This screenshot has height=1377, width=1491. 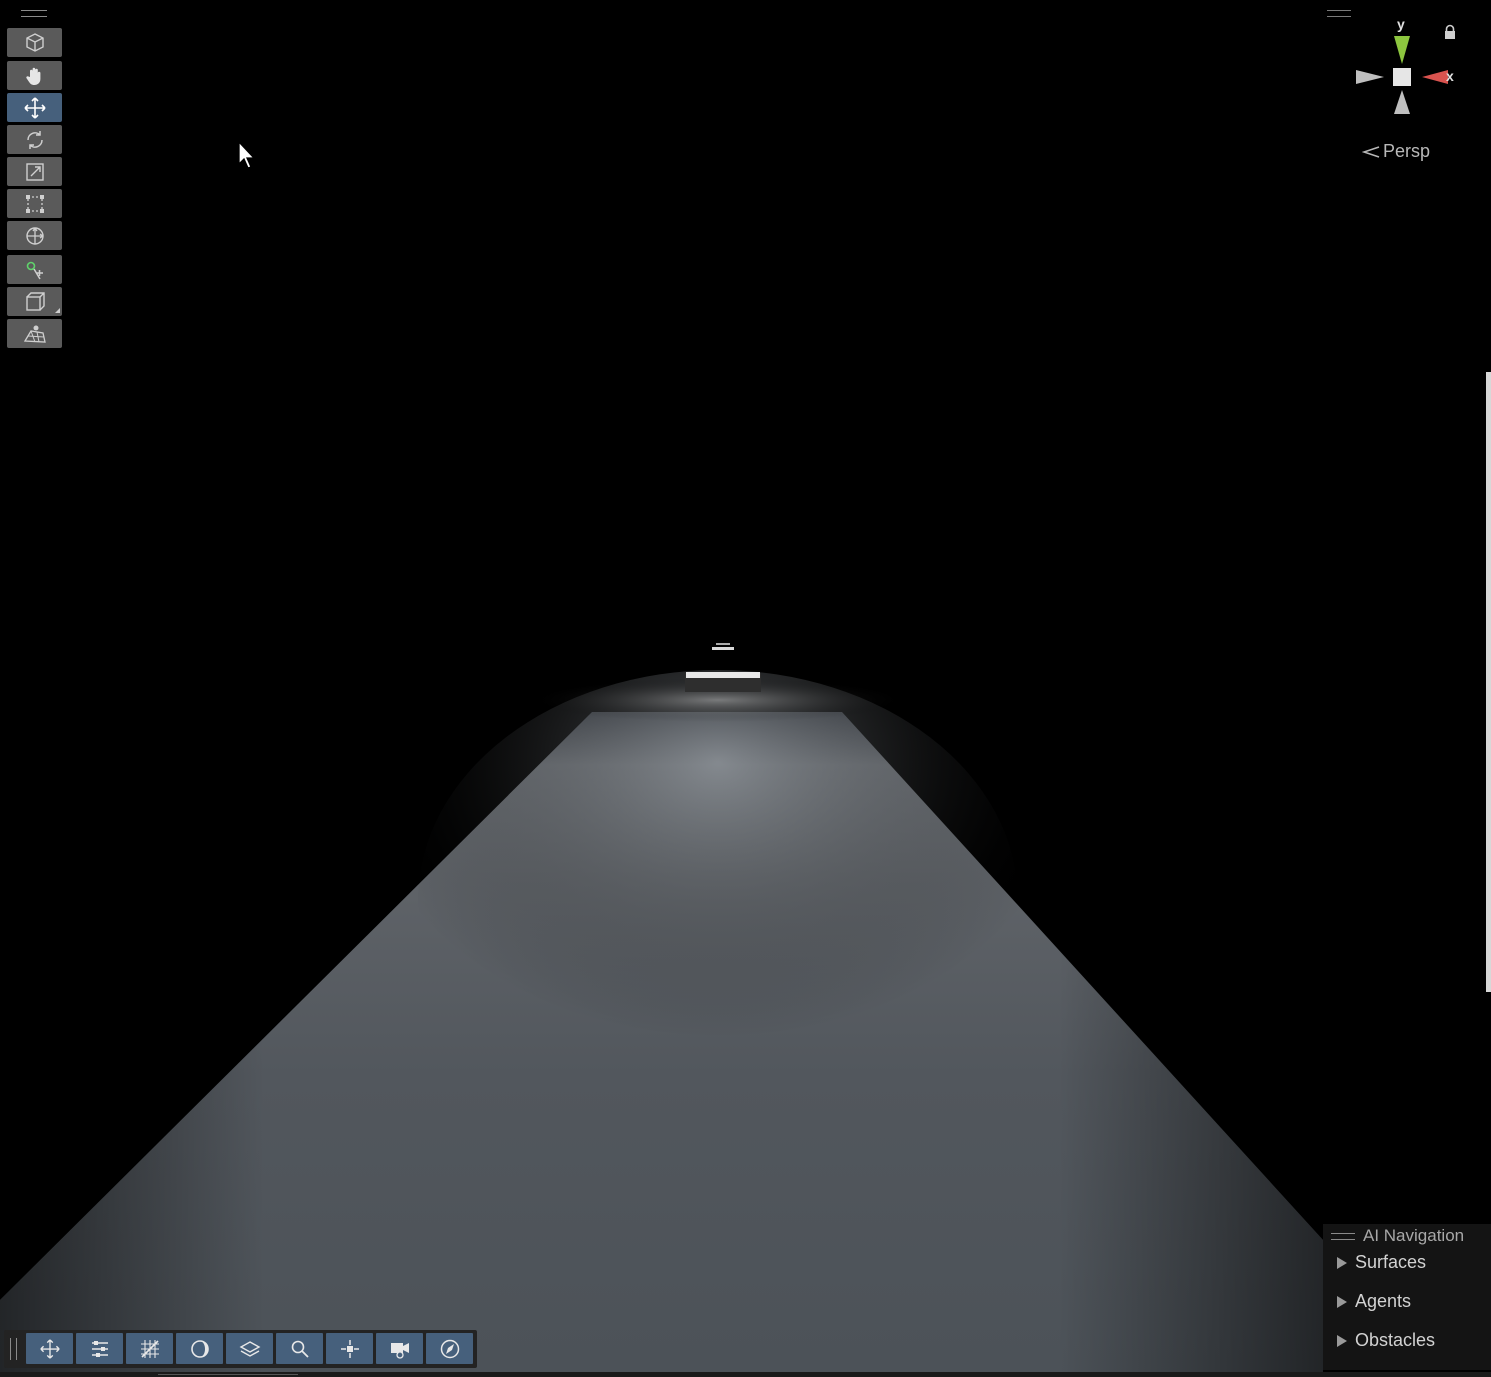 I want to click on hand-tool-button, so click(x=34, y=75).